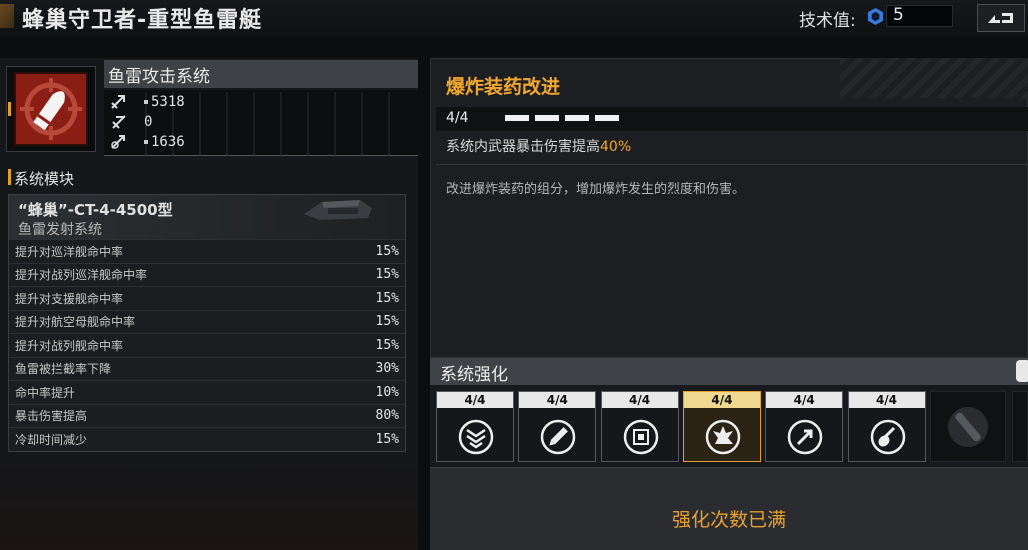  What do you see at coordinates (898, 15) in the screenshot?
I see `tech-value: 5` at bounding box center [898, 15].